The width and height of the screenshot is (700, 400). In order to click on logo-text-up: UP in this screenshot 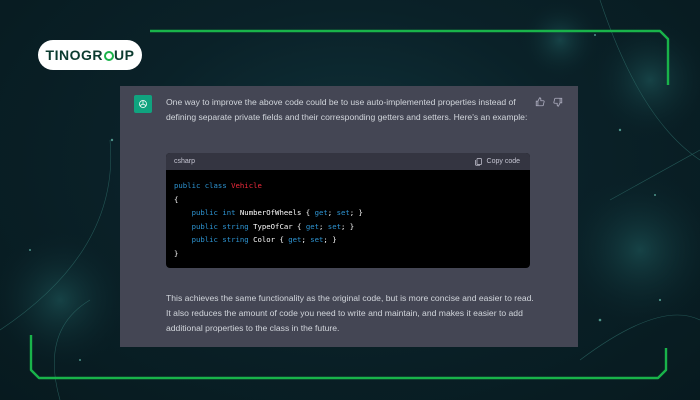, I will do `click(124, 55)`.